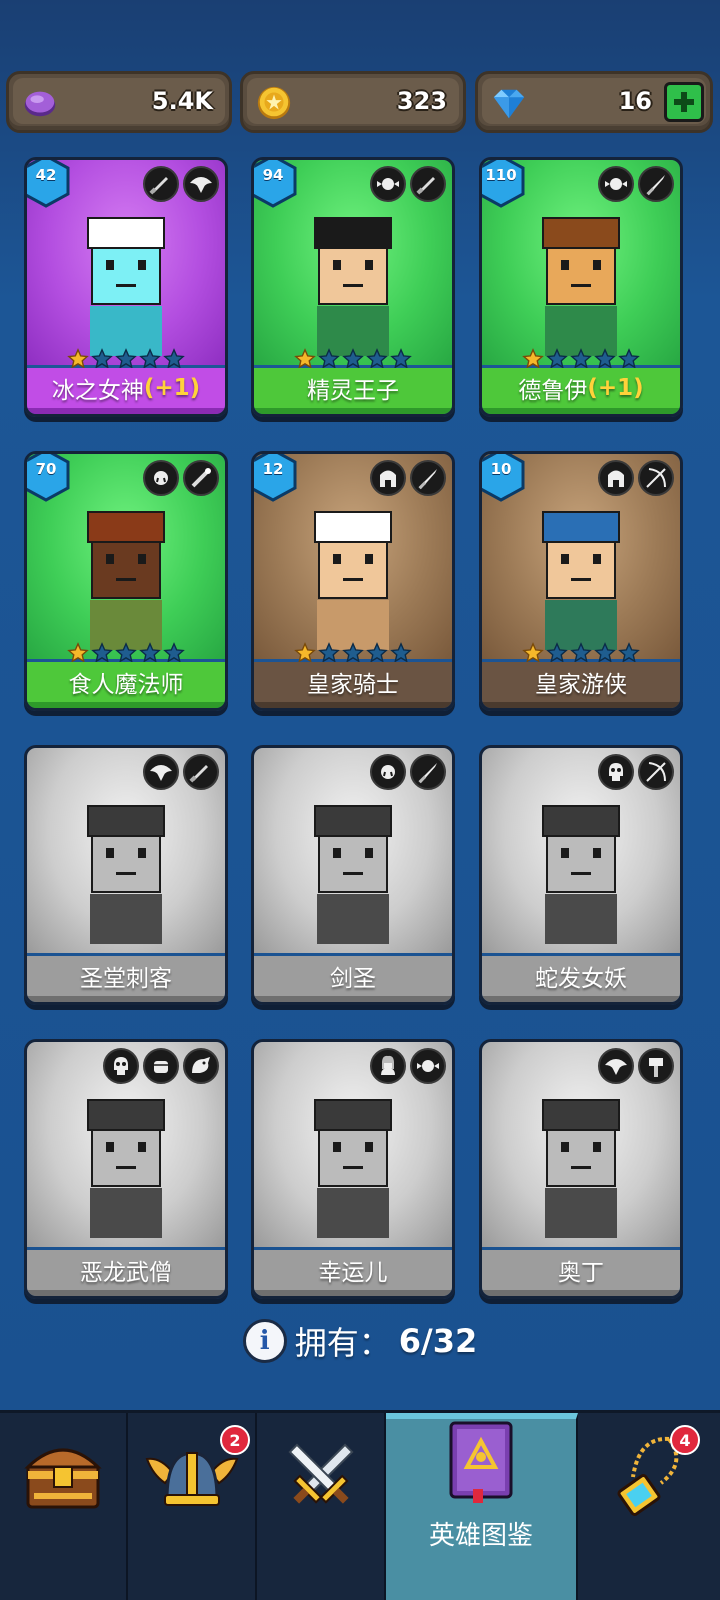 This screenshot has height=1600, width=720. I want to click on purple-gem-icon, so click(40, 104).